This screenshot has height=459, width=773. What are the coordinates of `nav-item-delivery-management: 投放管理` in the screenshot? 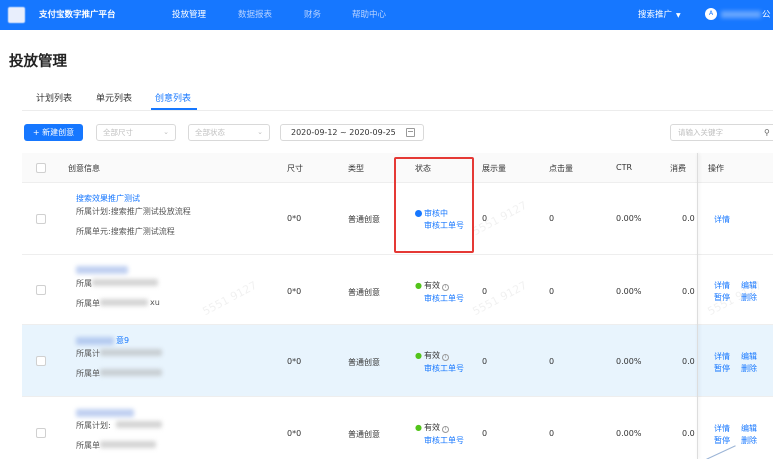 It's located at (189, 14).